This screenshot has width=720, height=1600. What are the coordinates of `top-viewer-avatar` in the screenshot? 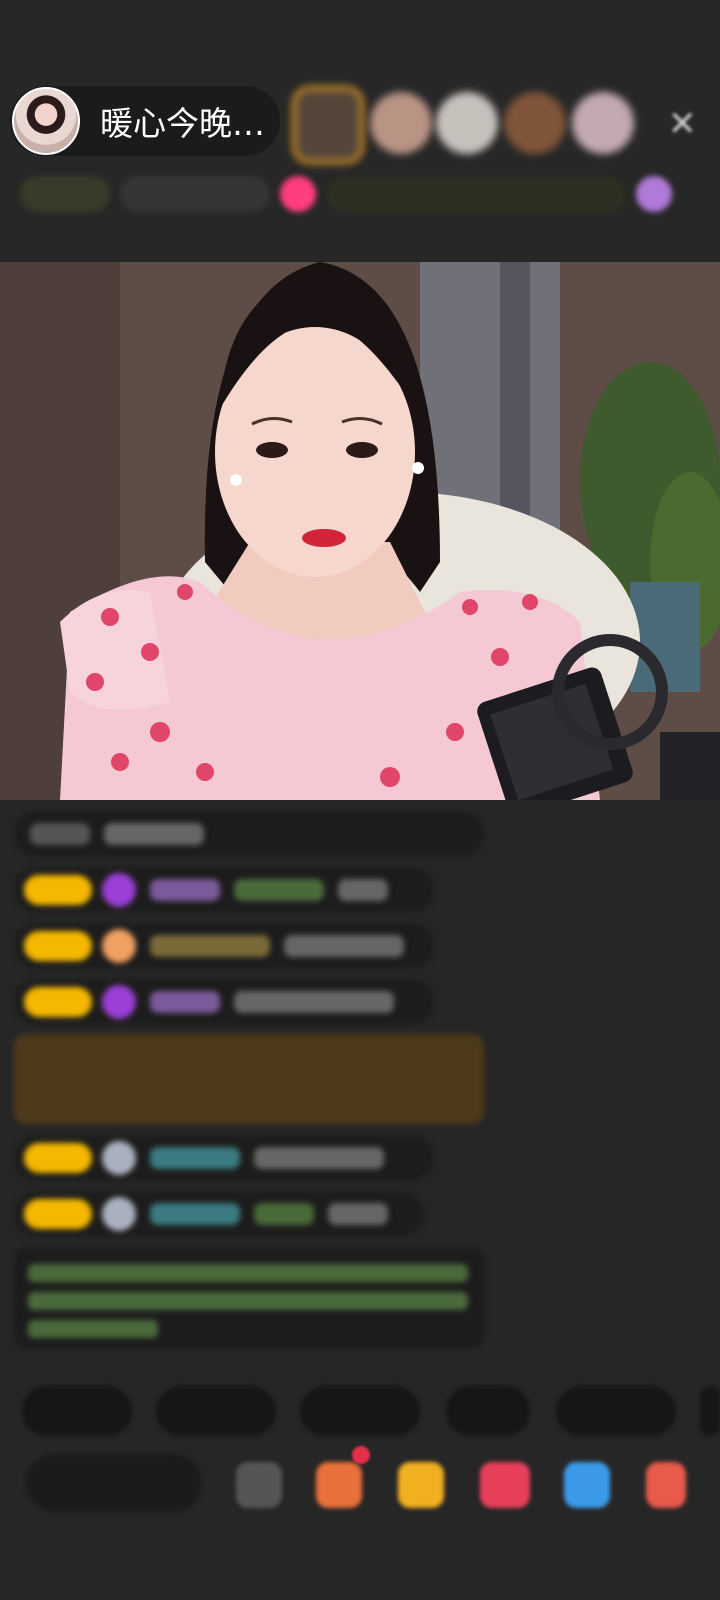 It's located at (328, 125).